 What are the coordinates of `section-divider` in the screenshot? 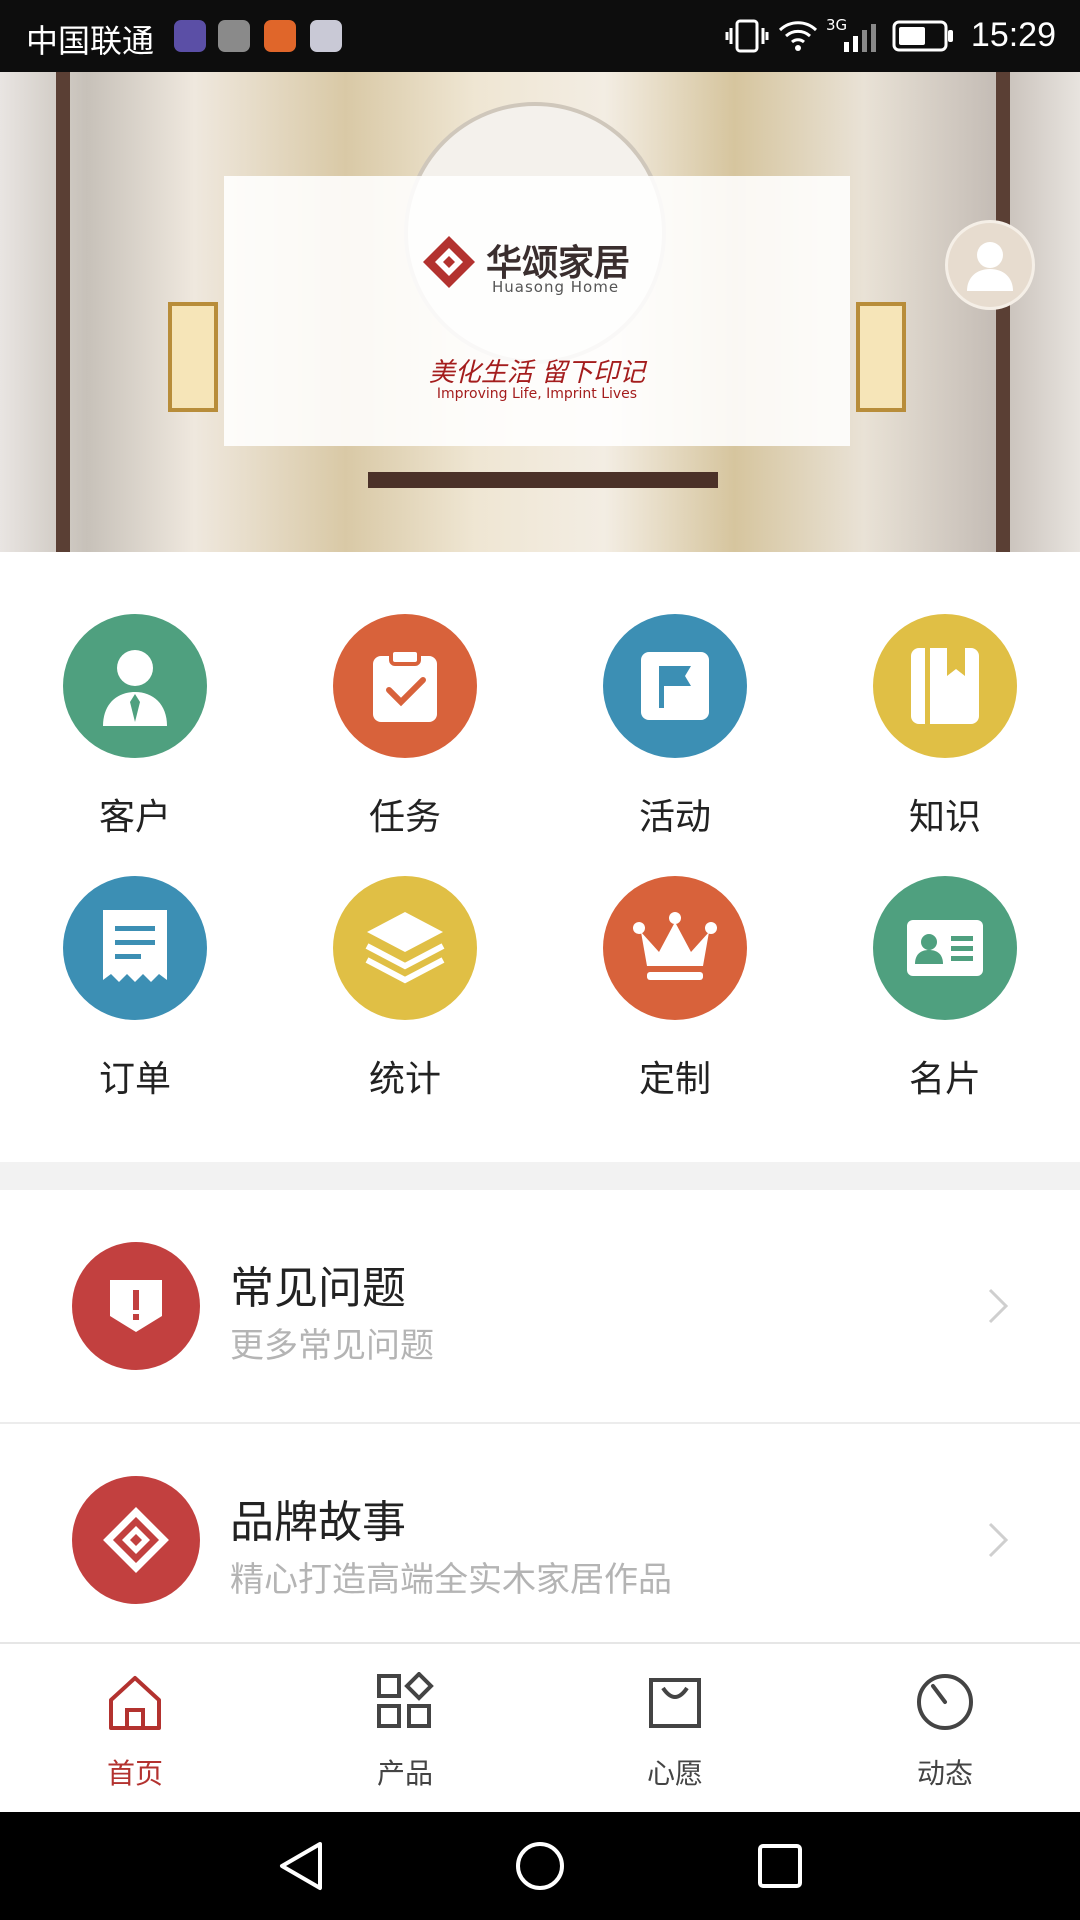 It's located at (540, 1176).